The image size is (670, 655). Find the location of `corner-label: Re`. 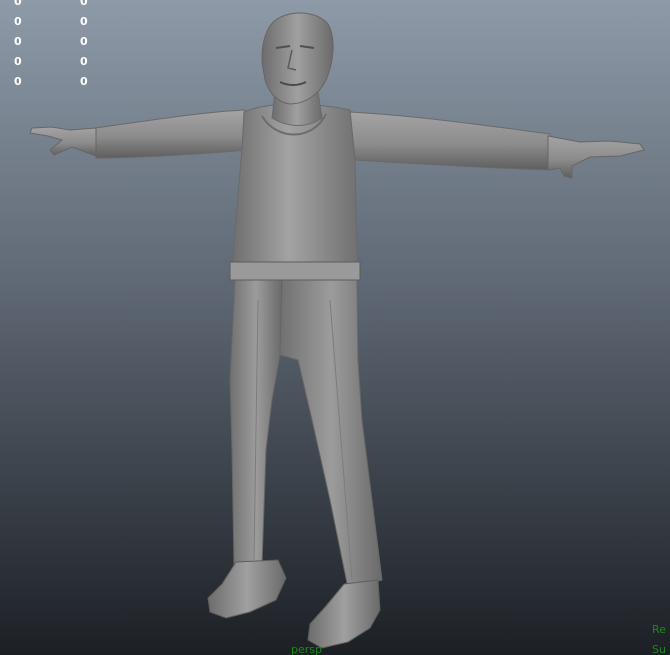

corner-label: Re is located at coordinates (659, 629).